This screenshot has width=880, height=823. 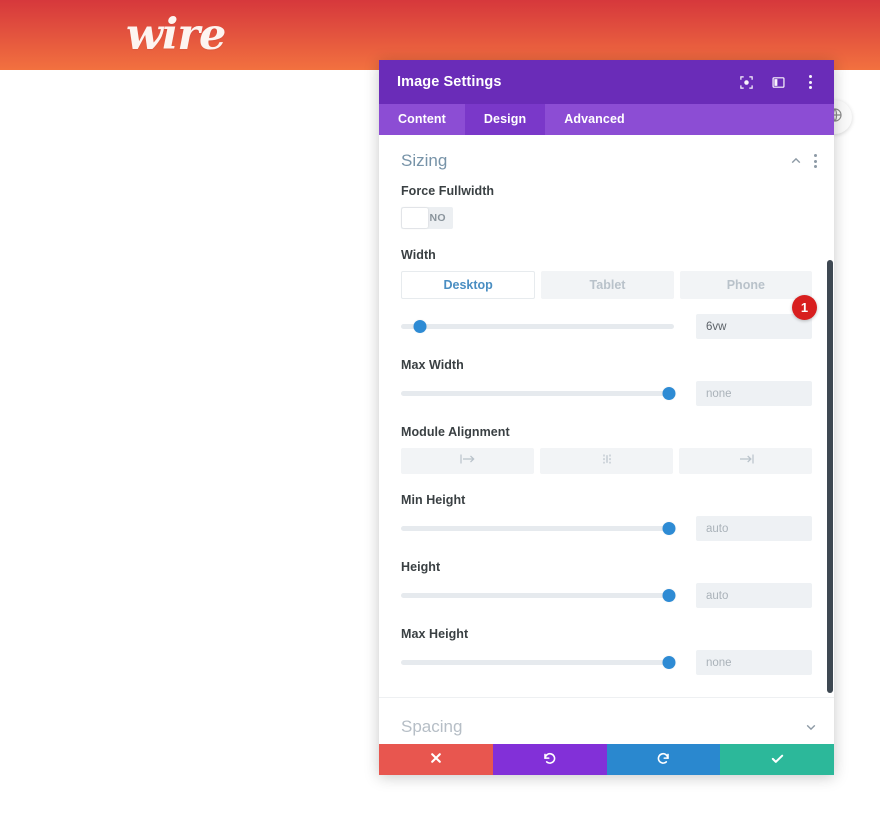 I want to click on focus-target-icon, so click(x=746, y=82).